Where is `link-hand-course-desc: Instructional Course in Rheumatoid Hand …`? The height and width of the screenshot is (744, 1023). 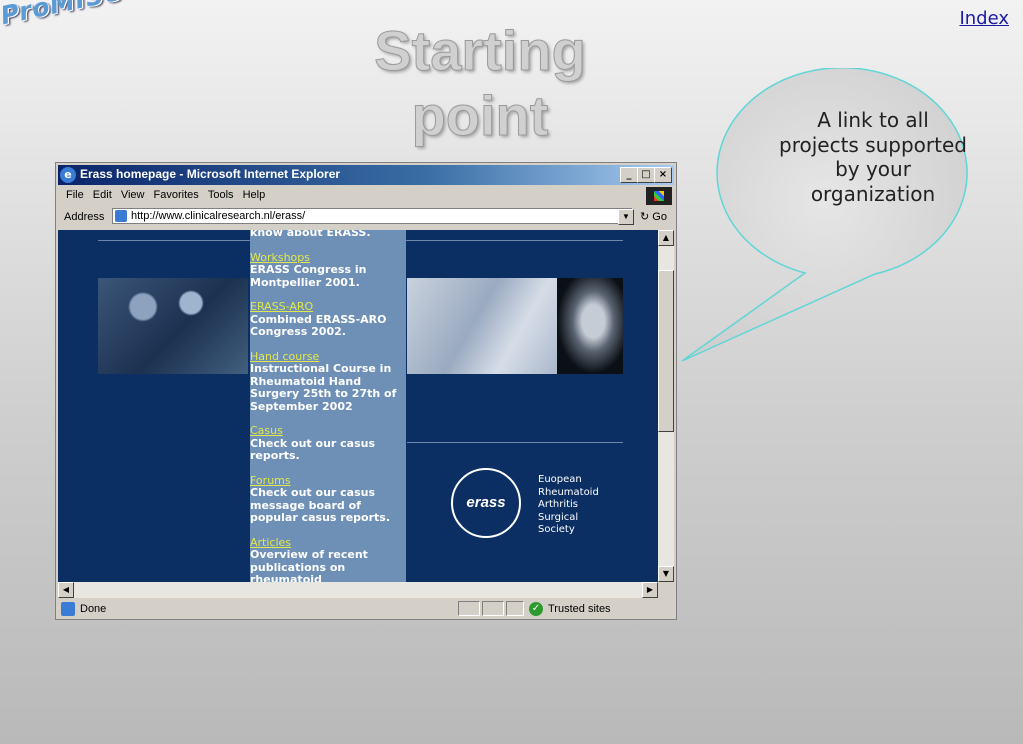 link-hand-course-desc: Instructional Course in Rheumatoid Hand … is located at coordinates (323, 387).